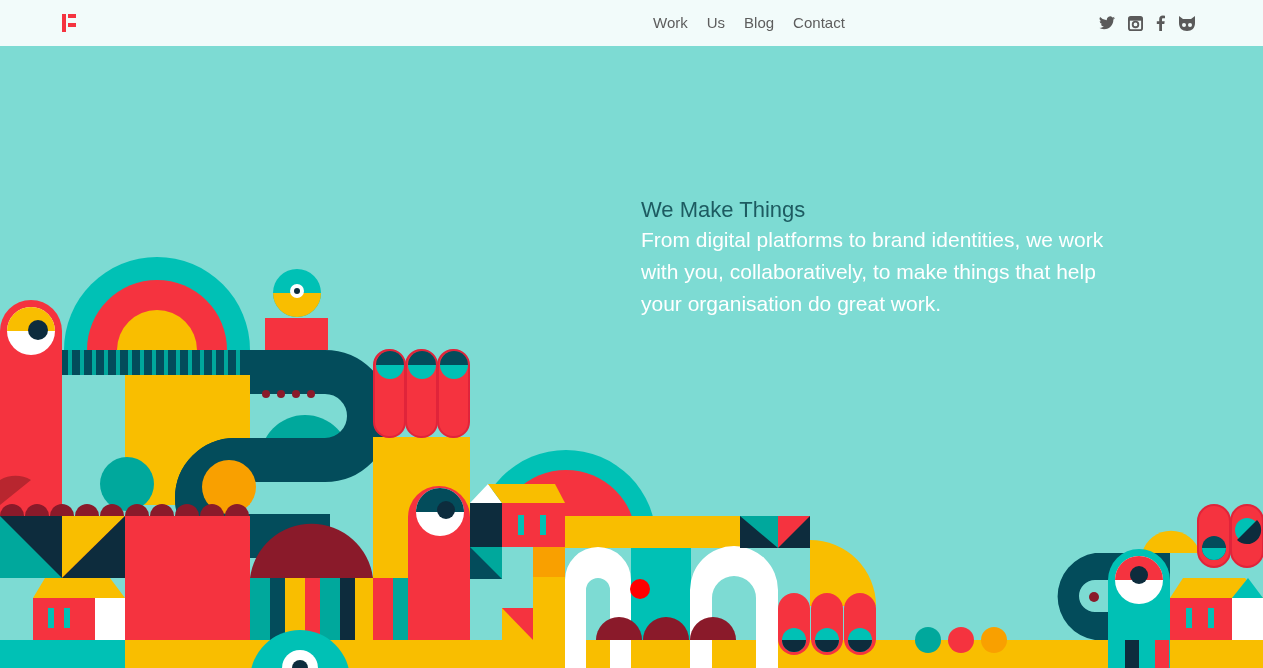 The image size is (1263, 668). I want to click on facebook-icon, so click(1160, 23).